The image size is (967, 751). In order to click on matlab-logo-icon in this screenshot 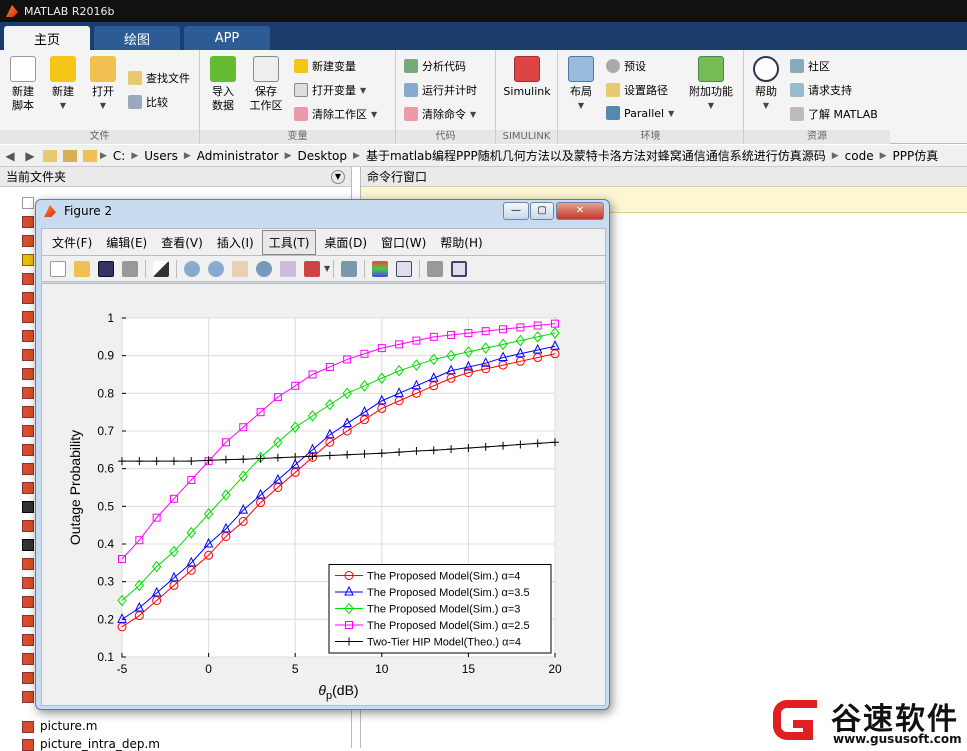, I will do `click(12, 11)`.